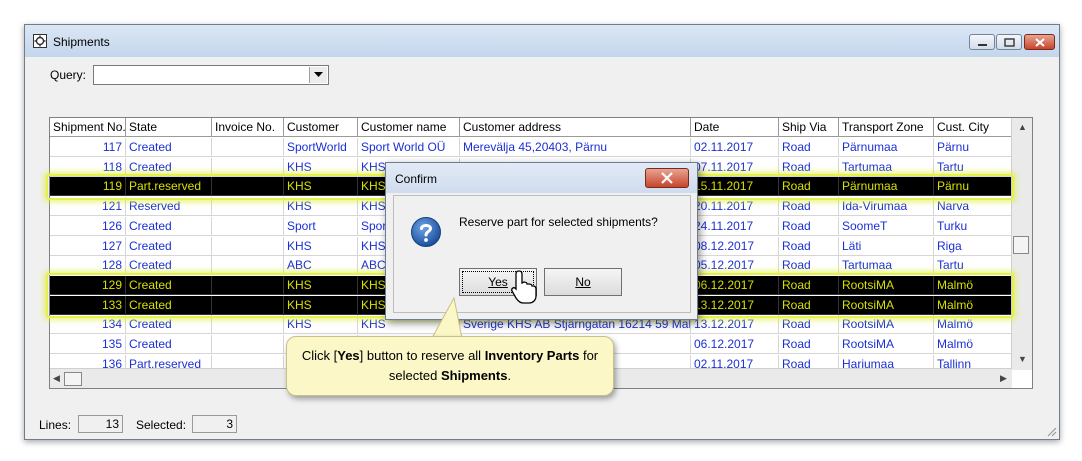 The image size is (1082, 461). I want to click on cell-shipment-no: 127, so click(88, 246).